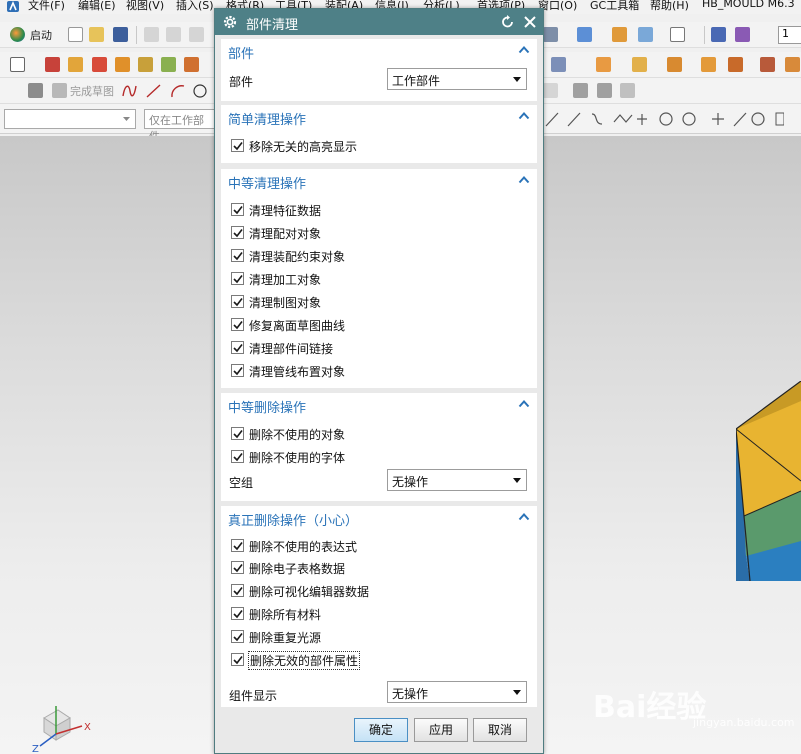 The image size is (801, 754). What do you see at coordinates (75, 34) in the screenshot?
I see `new-file-icon` at bounding box center [75, 34].